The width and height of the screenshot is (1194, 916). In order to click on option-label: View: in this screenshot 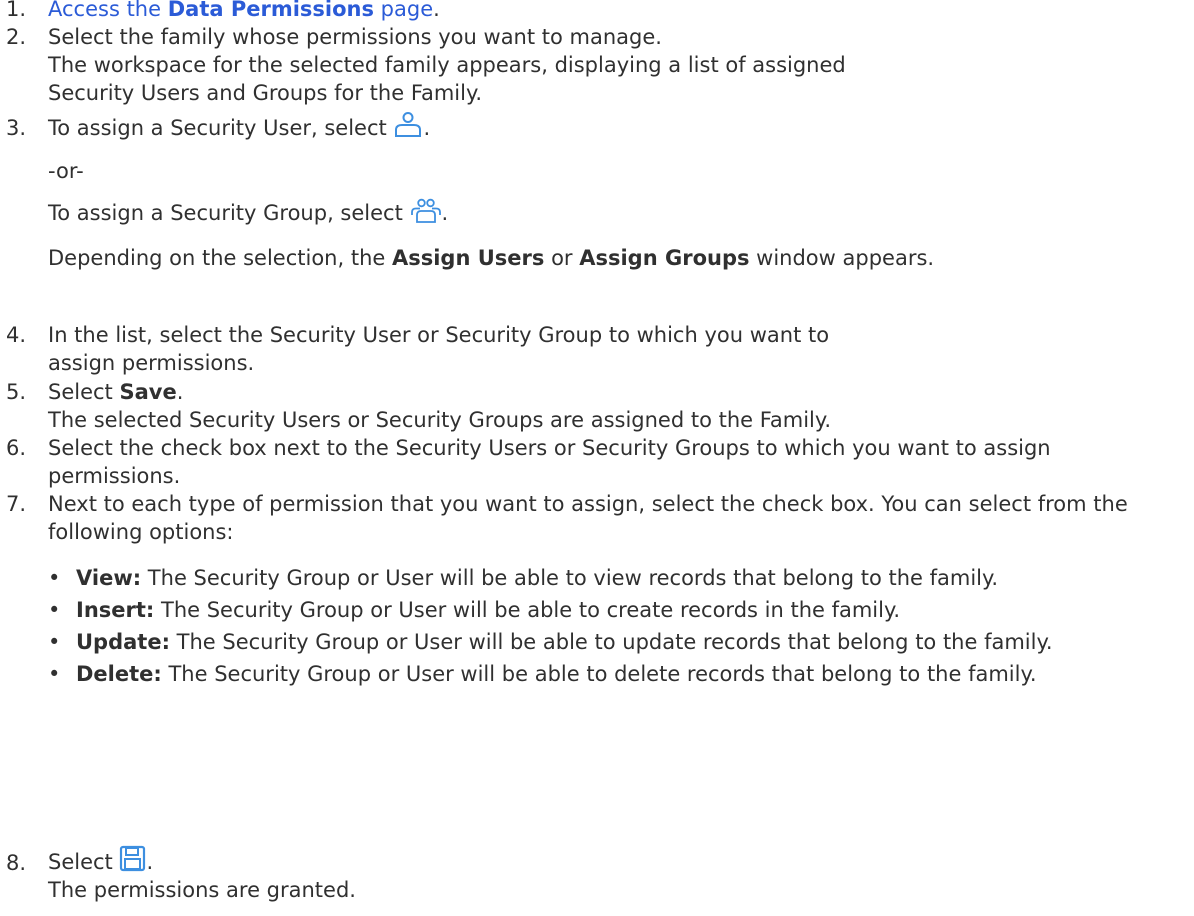, I will do `click(109, 578)`.